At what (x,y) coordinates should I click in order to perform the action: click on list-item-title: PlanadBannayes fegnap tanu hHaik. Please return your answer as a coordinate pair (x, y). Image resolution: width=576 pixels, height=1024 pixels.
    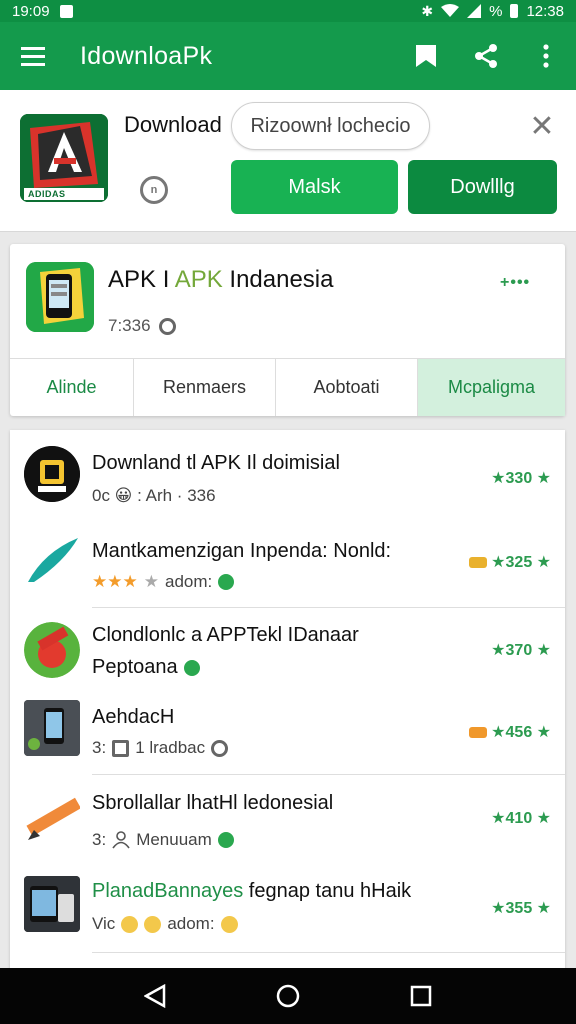
    Looking at the image, I should click on (252, 891).